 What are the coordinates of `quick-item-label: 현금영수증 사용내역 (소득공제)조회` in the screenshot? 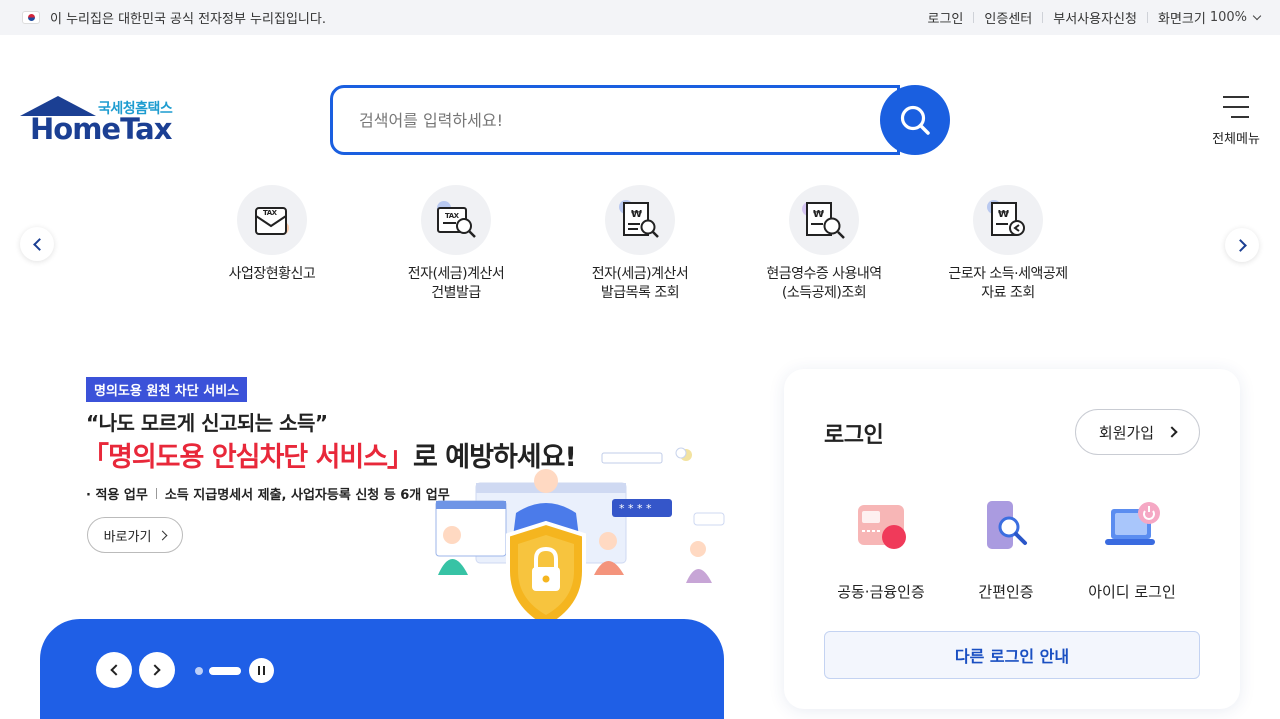 It's located at (824, 283).